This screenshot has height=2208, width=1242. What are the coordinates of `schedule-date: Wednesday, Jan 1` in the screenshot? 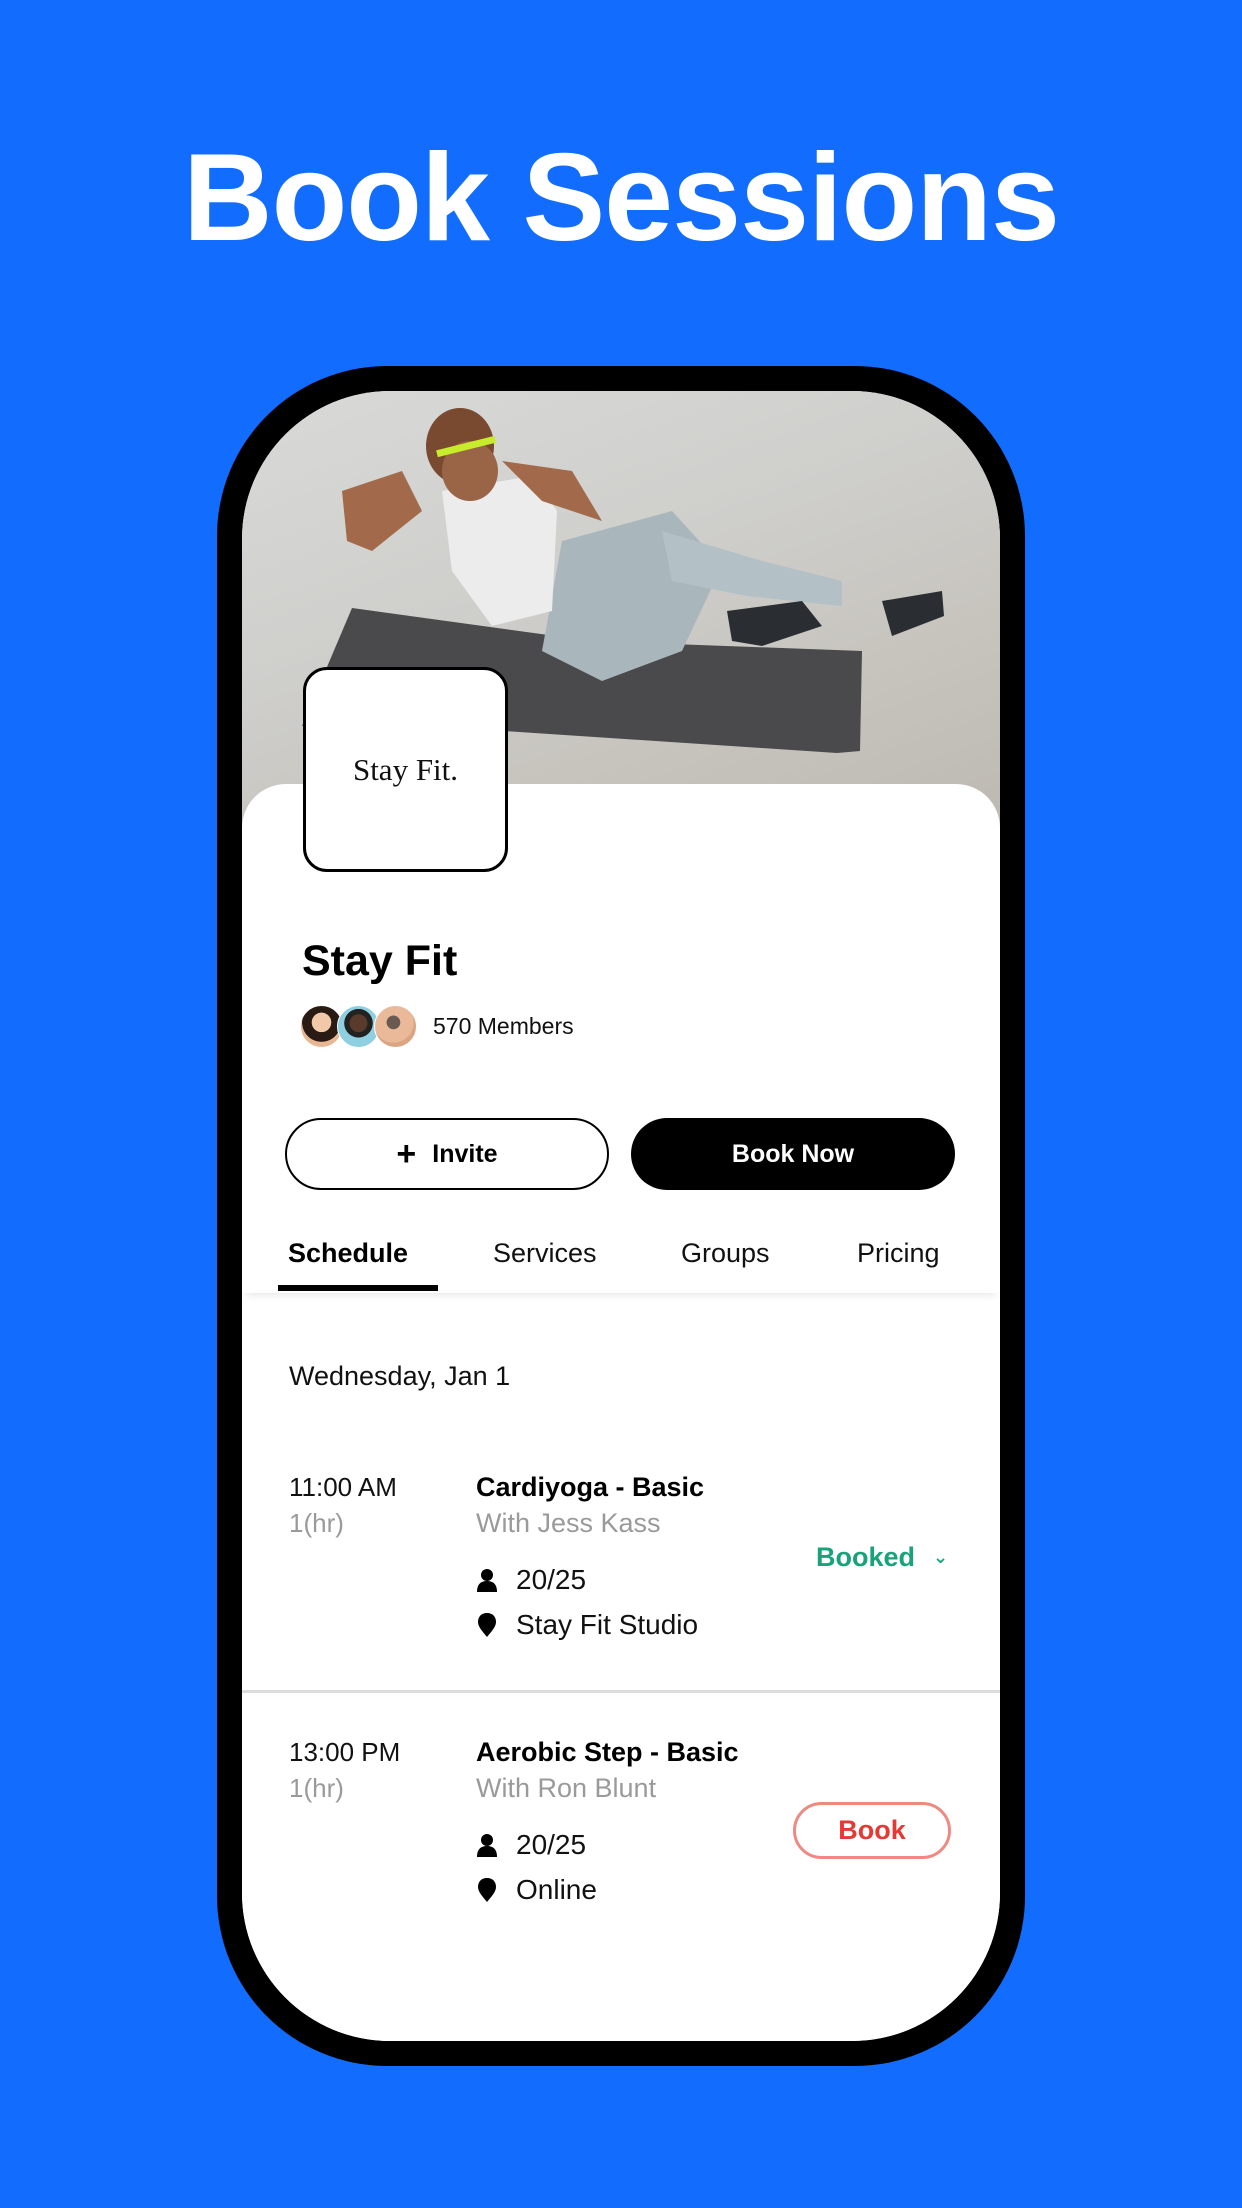 It's located at (400, 1376).